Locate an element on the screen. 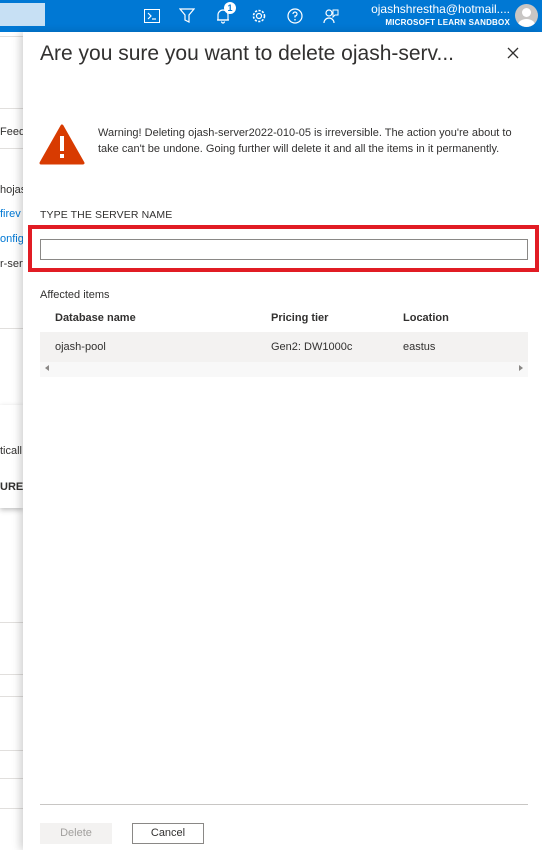 This screenshot has height=850, width=542. avatar is located at coordinates (526, 15).